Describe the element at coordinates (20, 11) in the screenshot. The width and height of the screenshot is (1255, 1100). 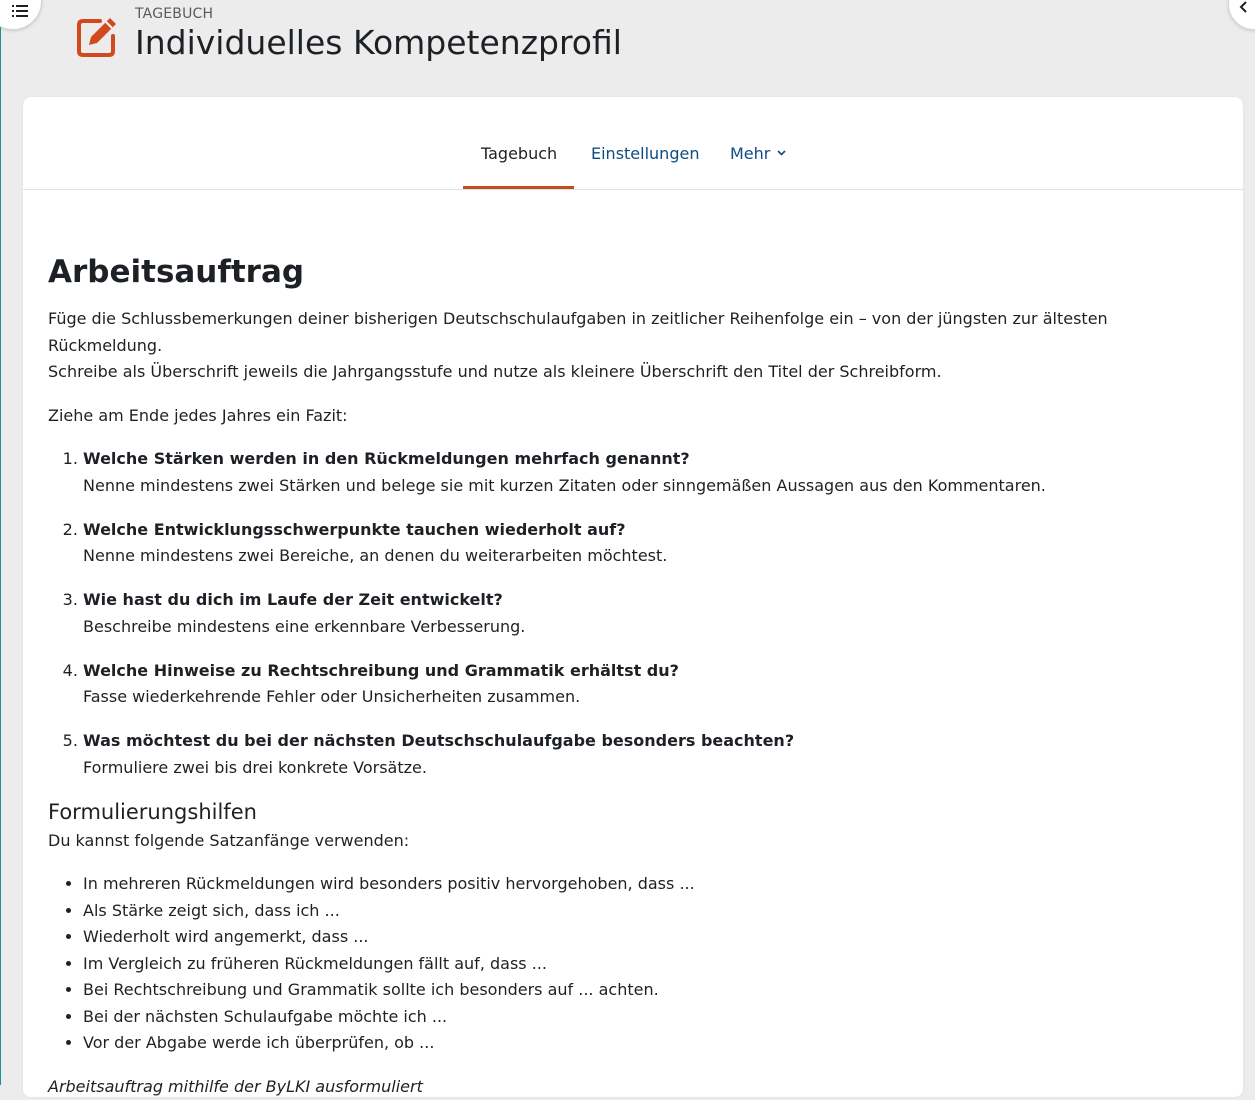
I see `list-icon` at that location.